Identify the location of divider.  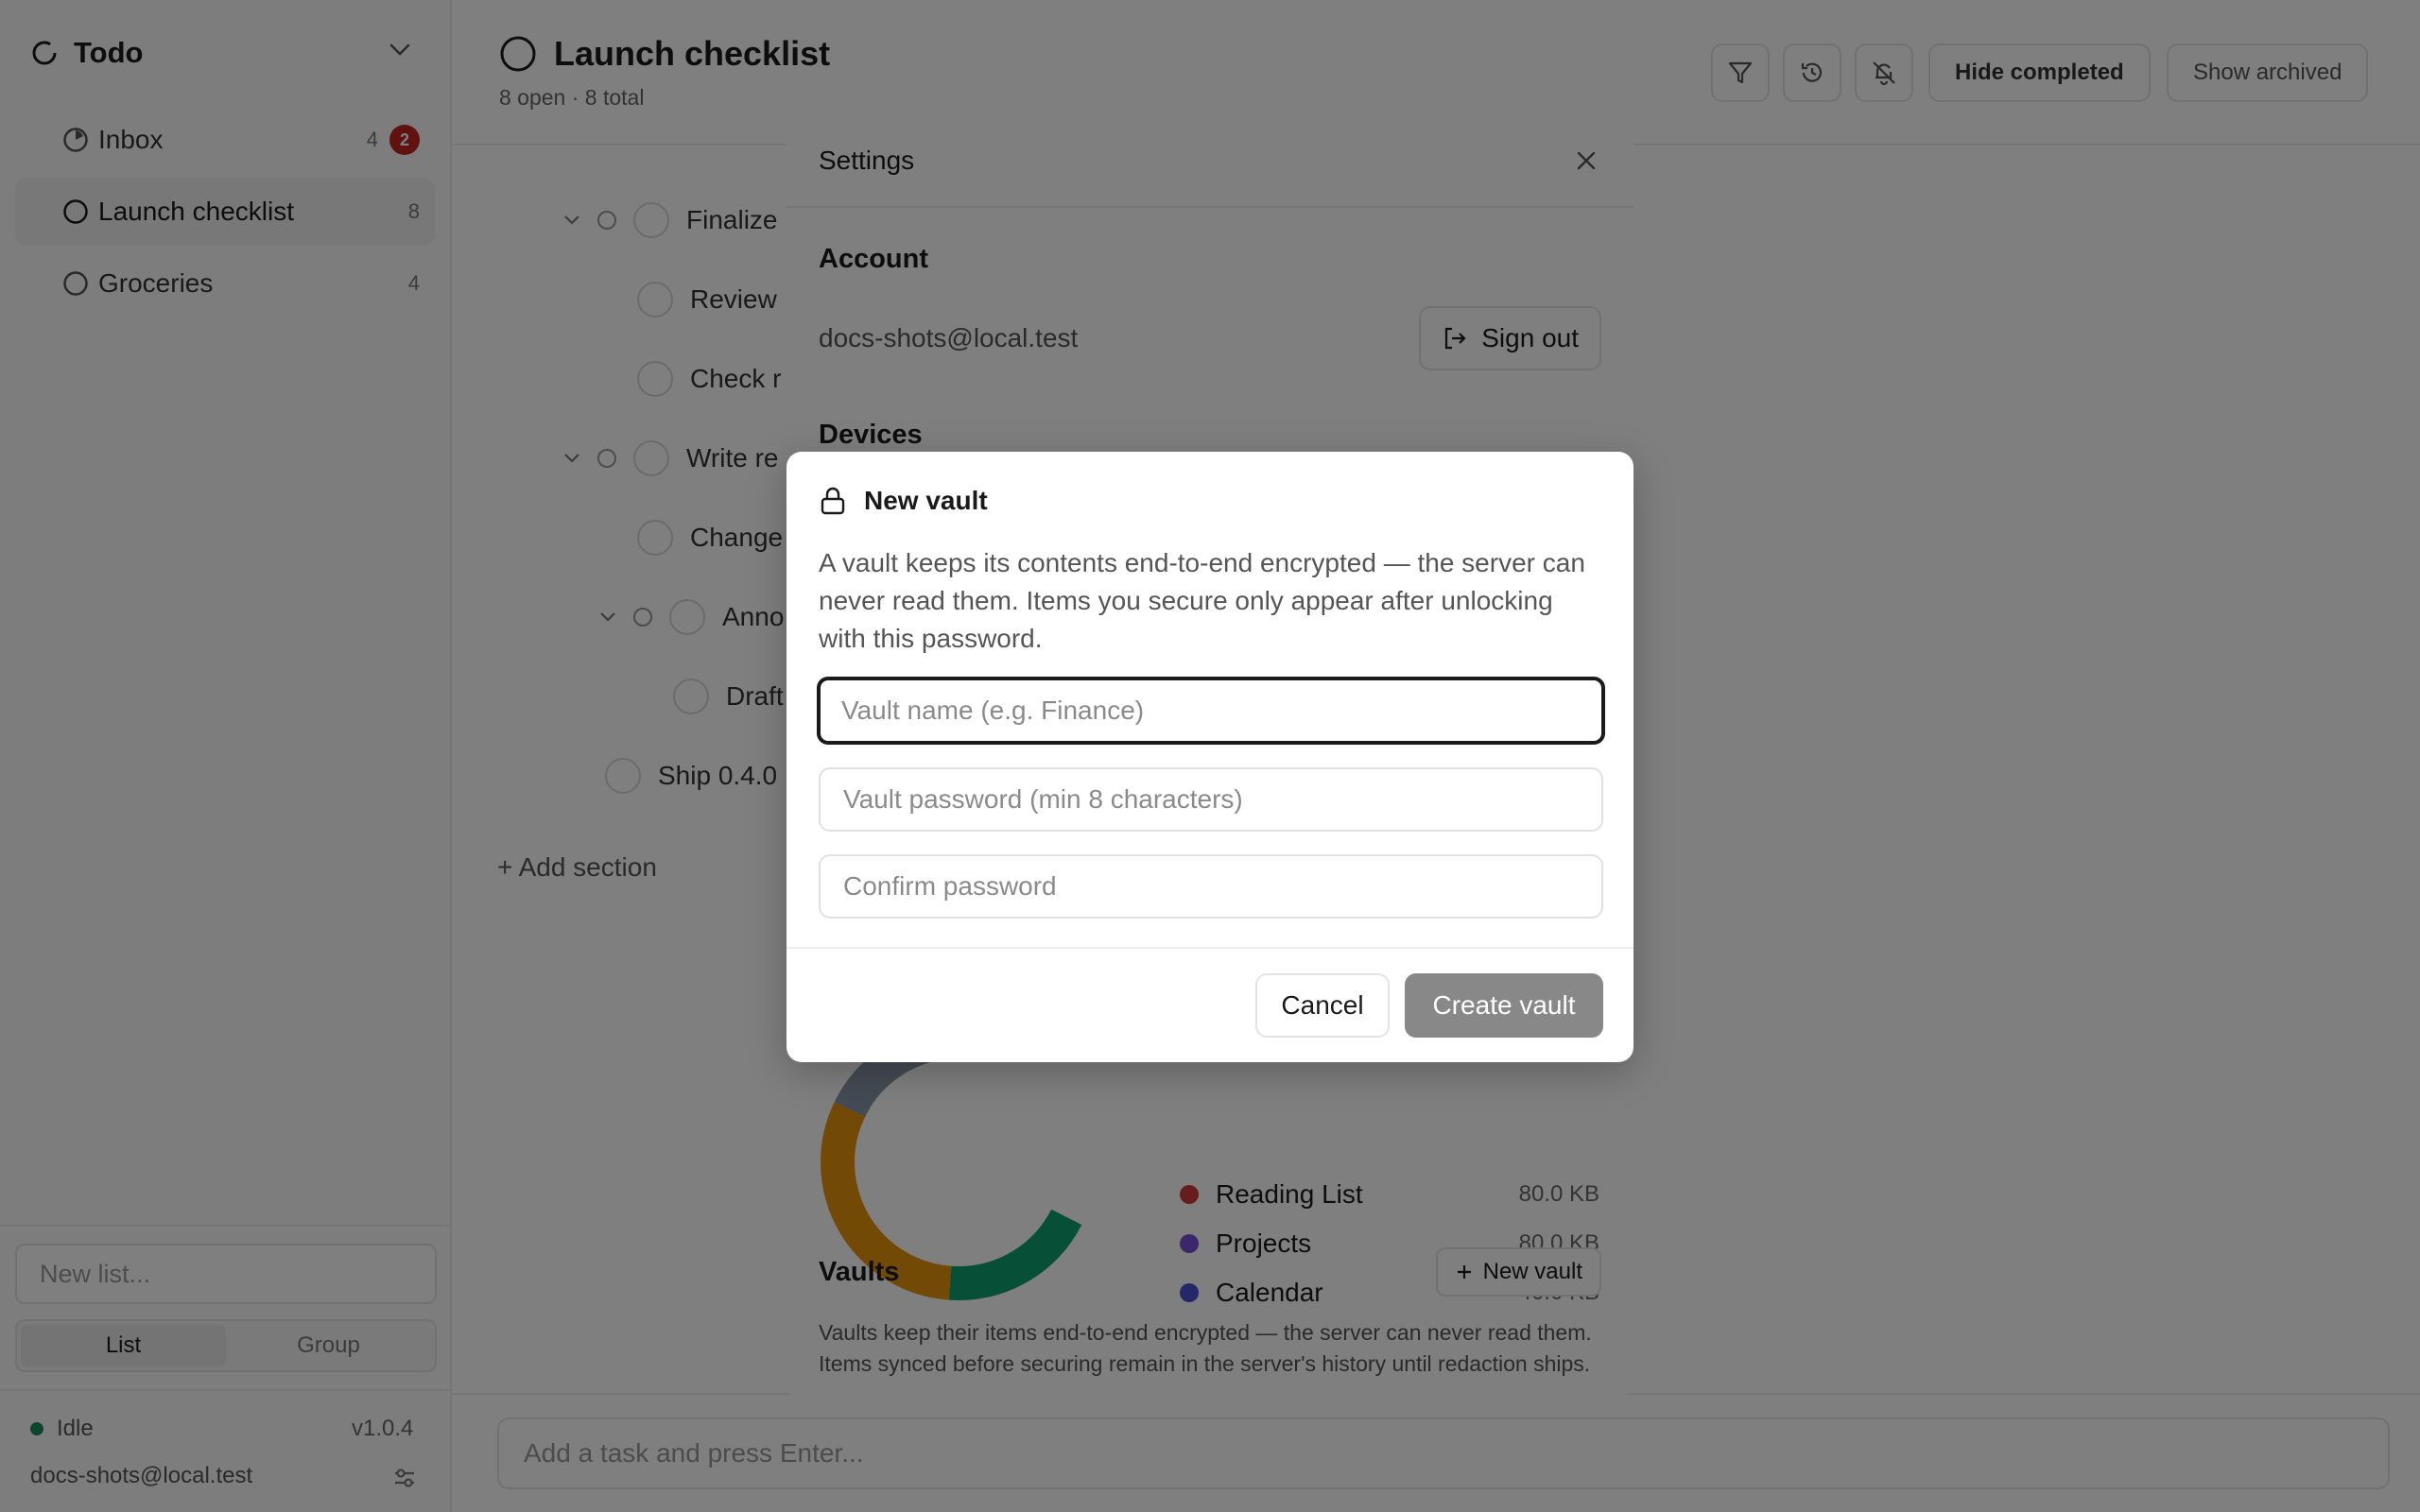
(1210, 948).